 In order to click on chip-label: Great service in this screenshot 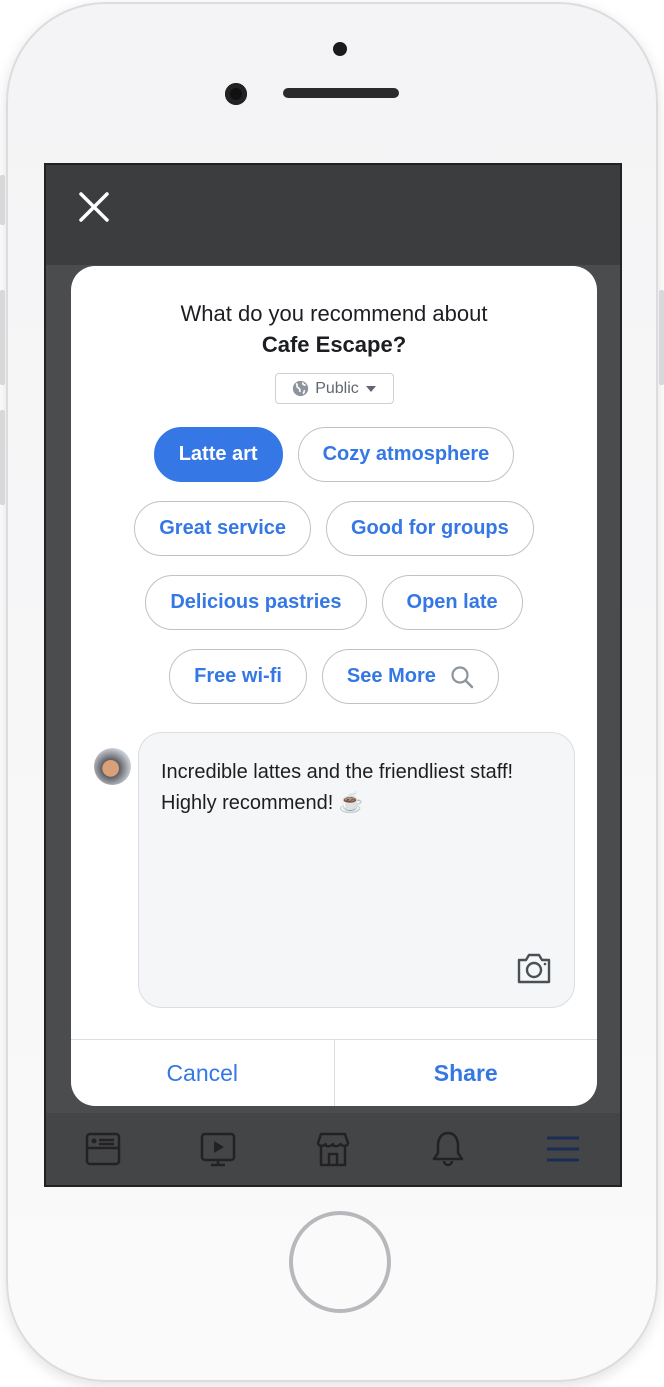, I will do `click(222, 528)`.